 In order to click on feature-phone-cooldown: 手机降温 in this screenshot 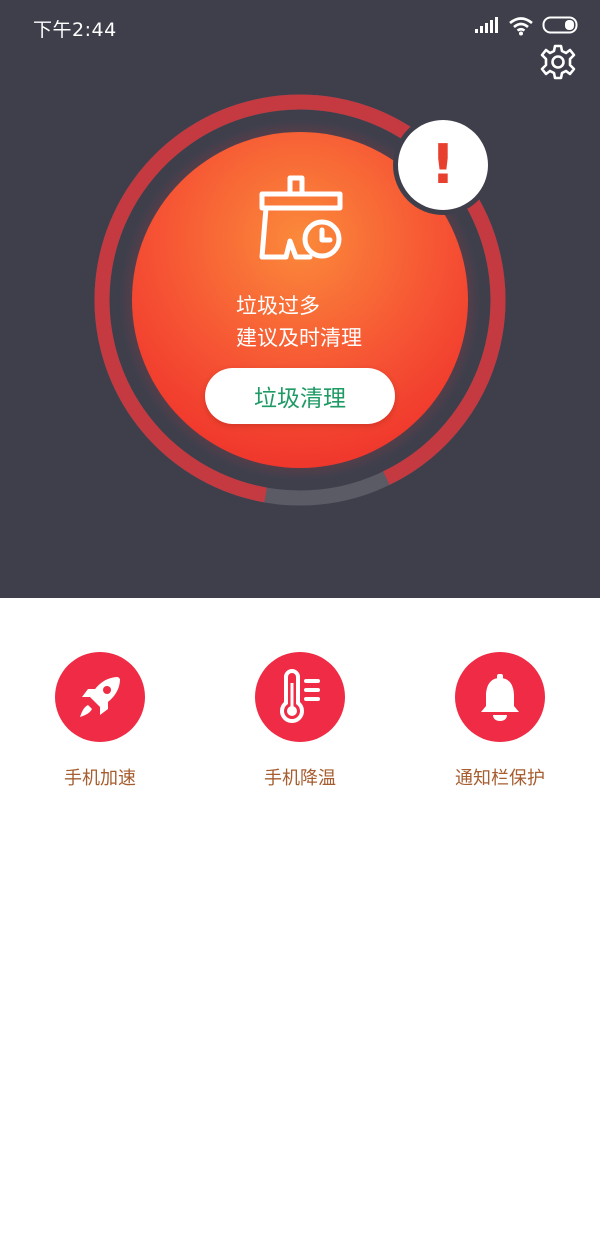, I will do `click(300, 721)`.